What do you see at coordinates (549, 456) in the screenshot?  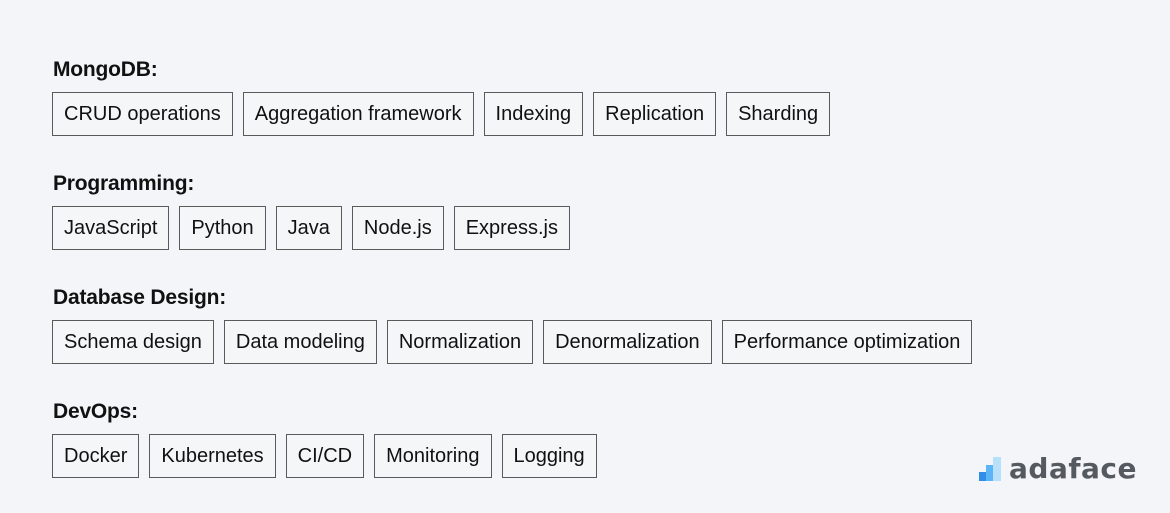 I see `skill-tag: Logging` at bounding box center [549, 456].